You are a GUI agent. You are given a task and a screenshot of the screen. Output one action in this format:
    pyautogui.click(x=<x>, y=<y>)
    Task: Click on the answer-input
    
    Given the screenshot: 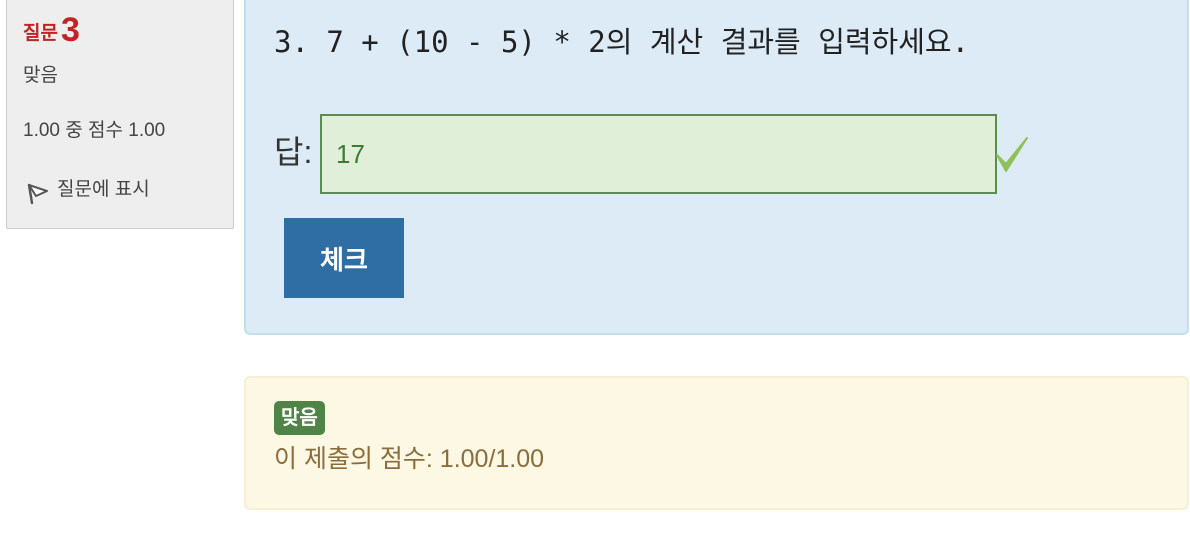 What is the action you would take?
    pyautogui.click(x=658, y=154)
    